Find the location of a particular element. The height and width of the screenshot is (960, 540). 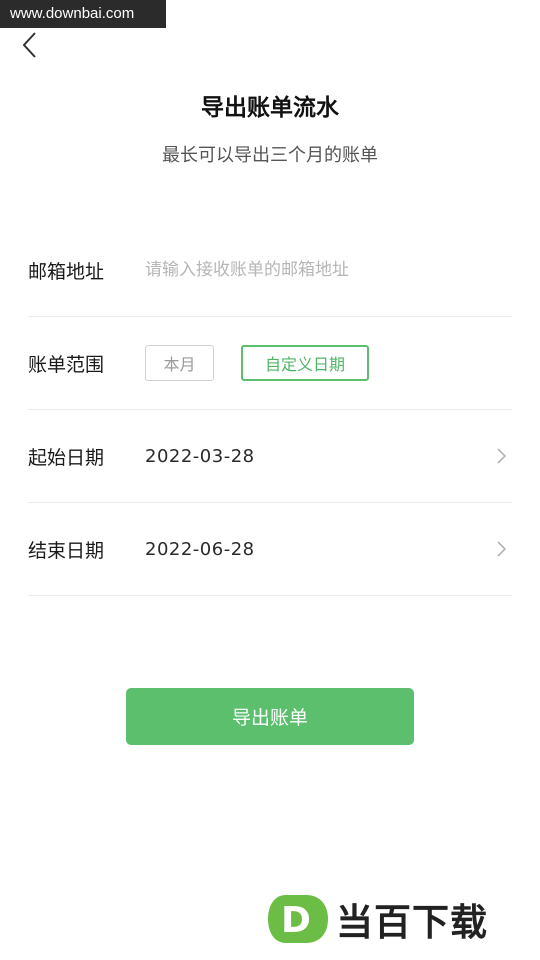

end-date-label: 结束日期 is located at coordinates (66, 550).